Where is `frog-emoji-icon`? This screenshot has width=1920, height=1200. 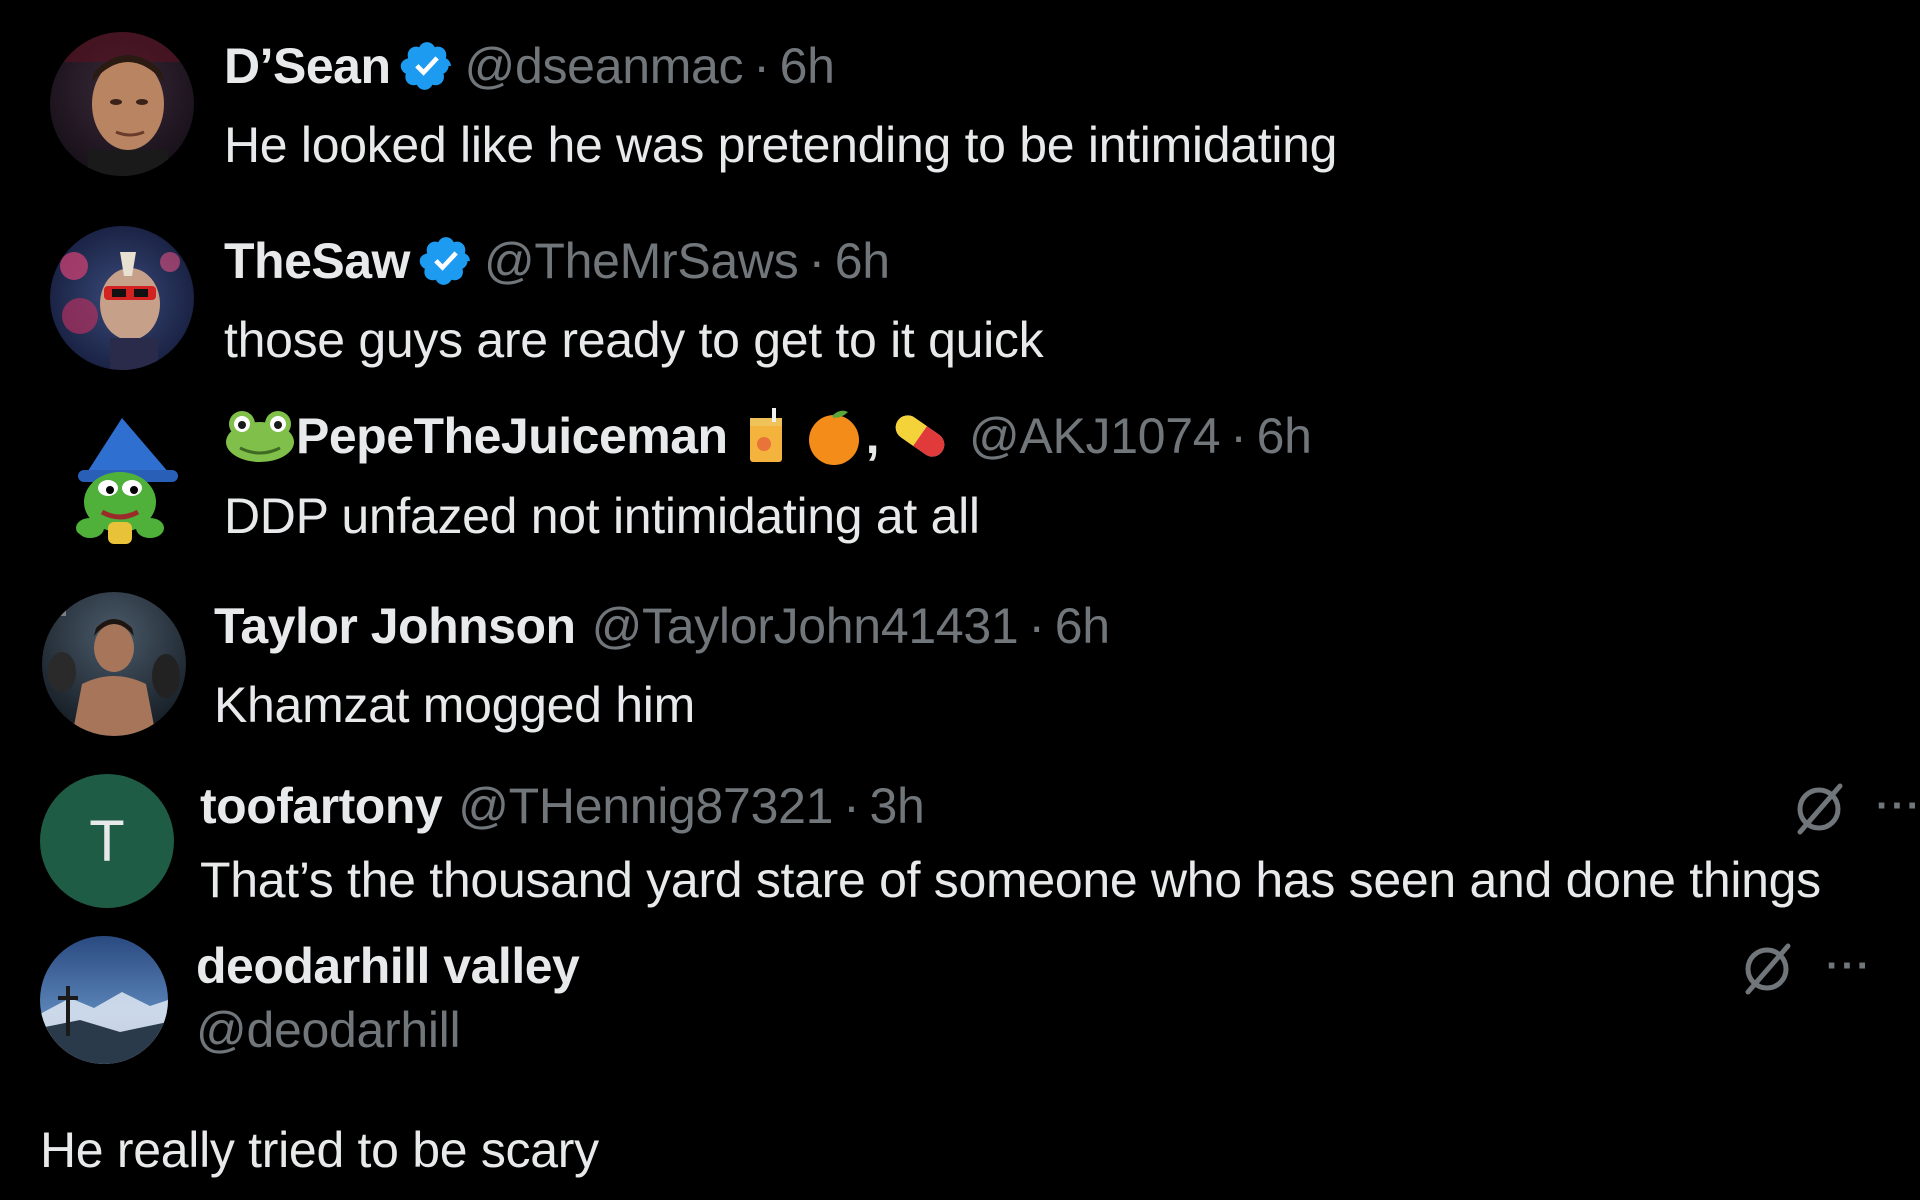
frog-emoji-icon is located at coordinates (260, 436).